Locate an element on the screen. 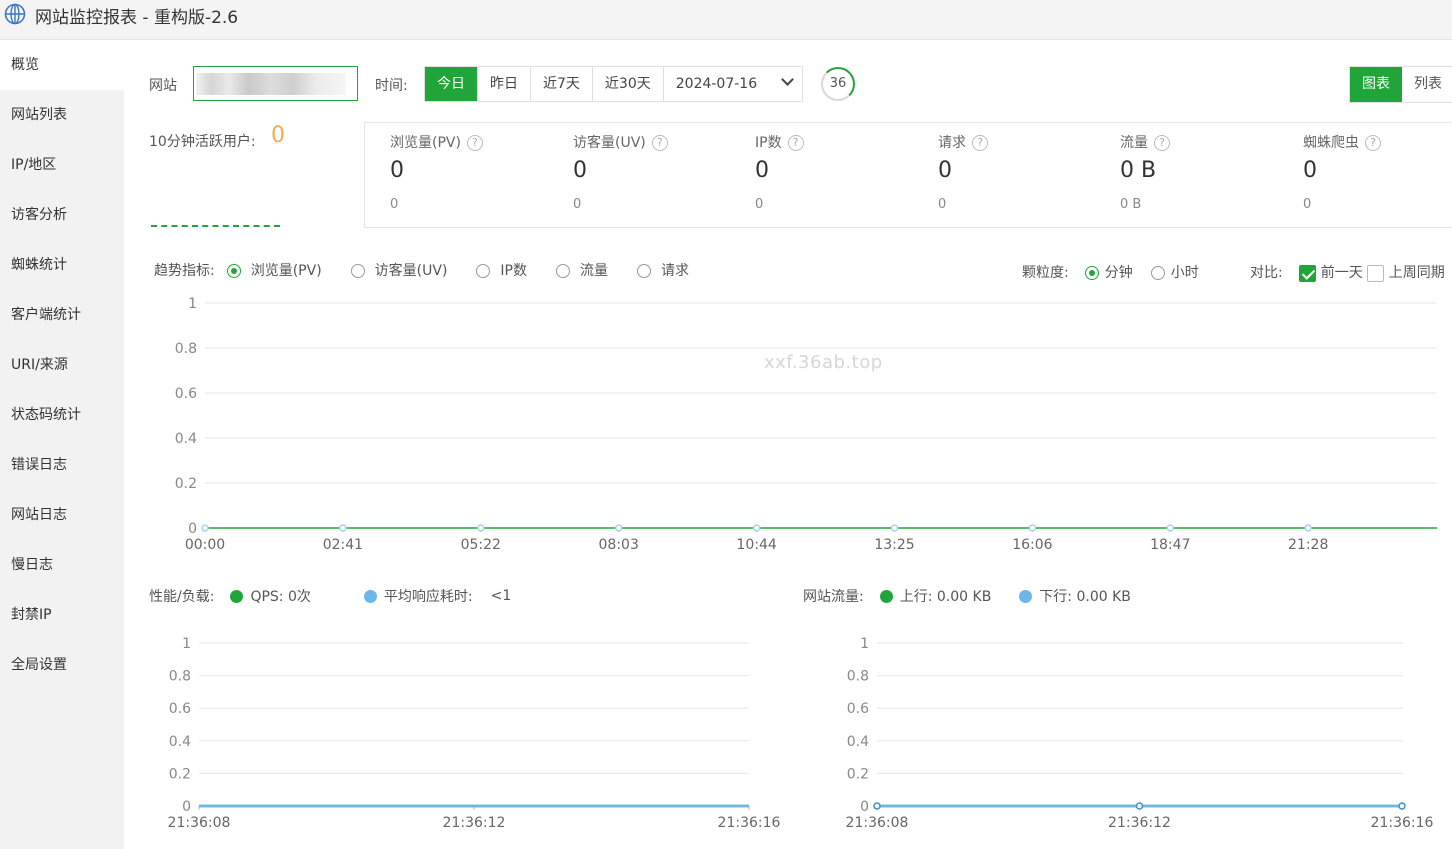  sidebar-item-label: IP/地区 is located at coordinates (34, 165).